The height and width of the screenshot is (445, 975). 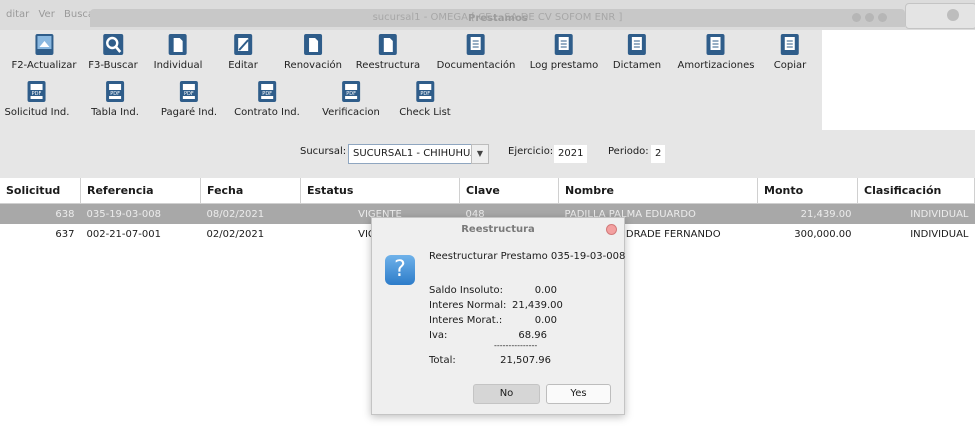 What do you see at coordinates (178, 65) in the screenshot?
I see `individual-label: Individual` at bounding box center [178, 65].